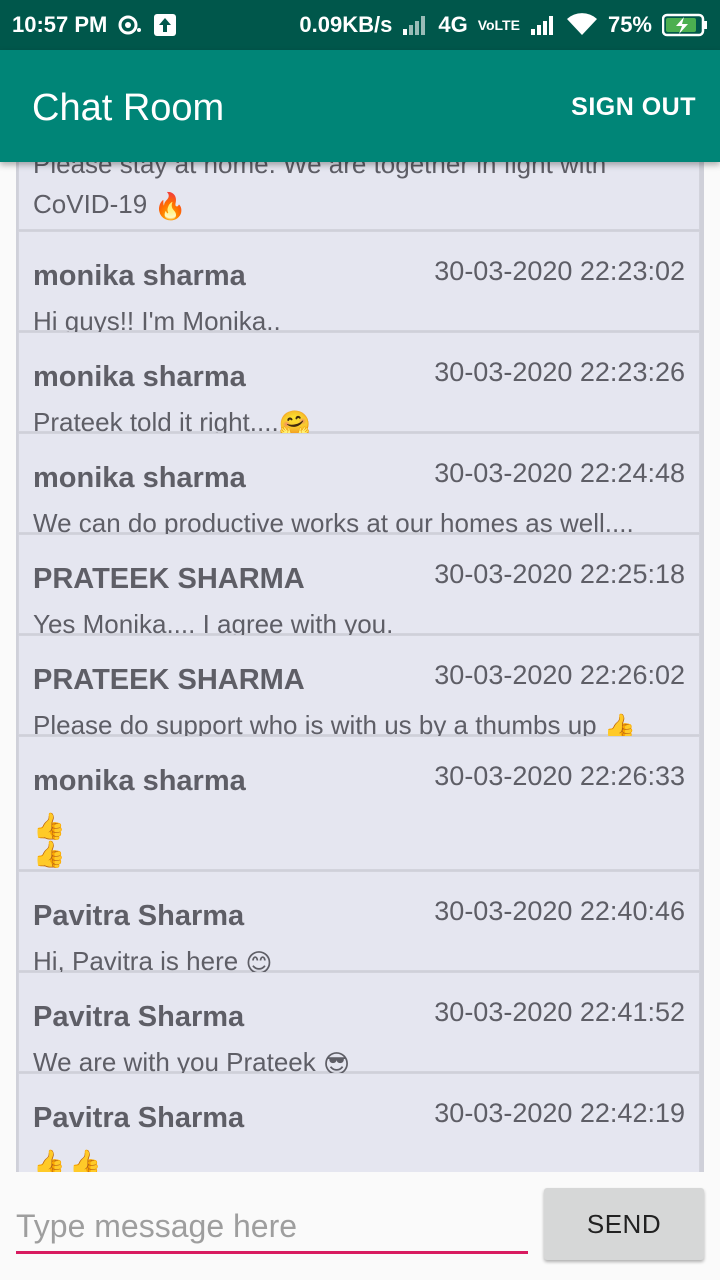  I want to click on sign-out-button: SIGN OUT, so click(633, 107).